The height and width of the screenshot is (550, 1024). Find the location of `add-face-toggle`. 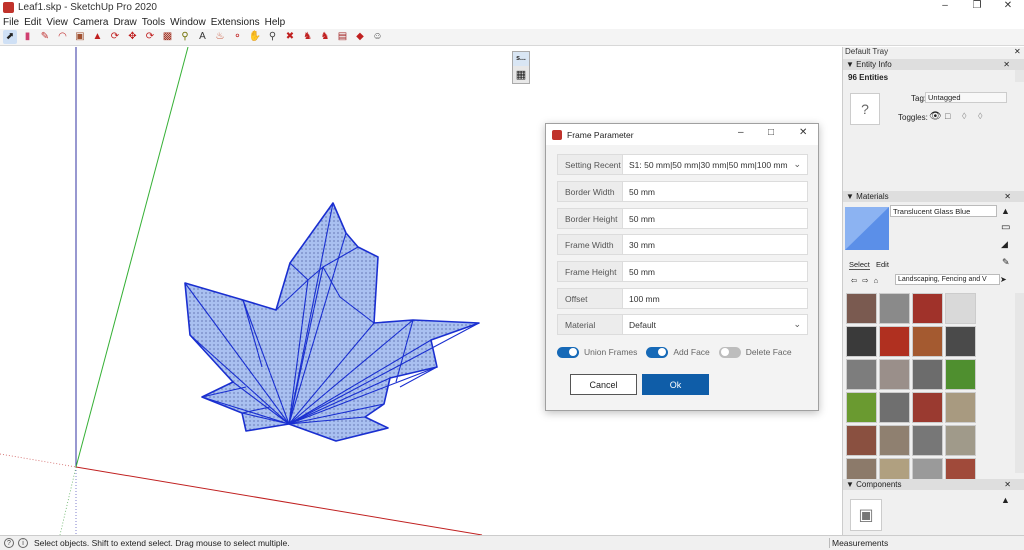

add-face-toggle is located at coordinates (657, 352).